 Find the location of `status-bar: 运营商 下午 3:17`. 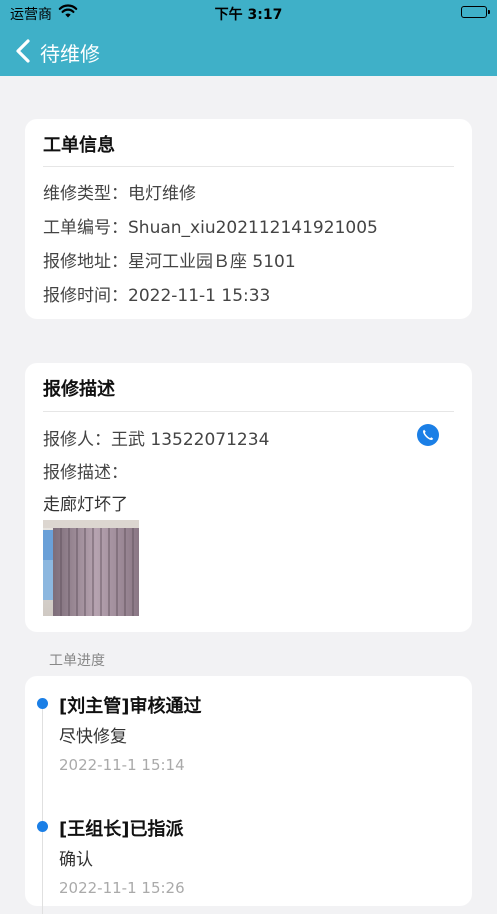

status-bar: 运营商 下午 3:17 is located at coordinates (248, 13).